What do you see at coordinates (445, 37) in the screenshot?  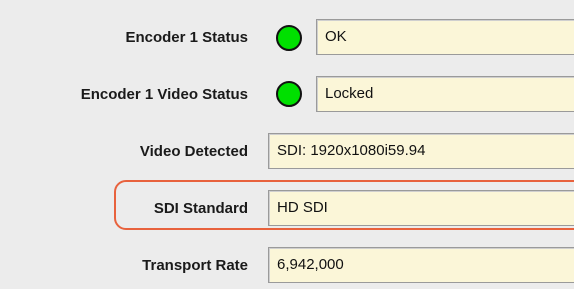 I see `encoder-1-status-field: OK` at bounding box center [445, 37].